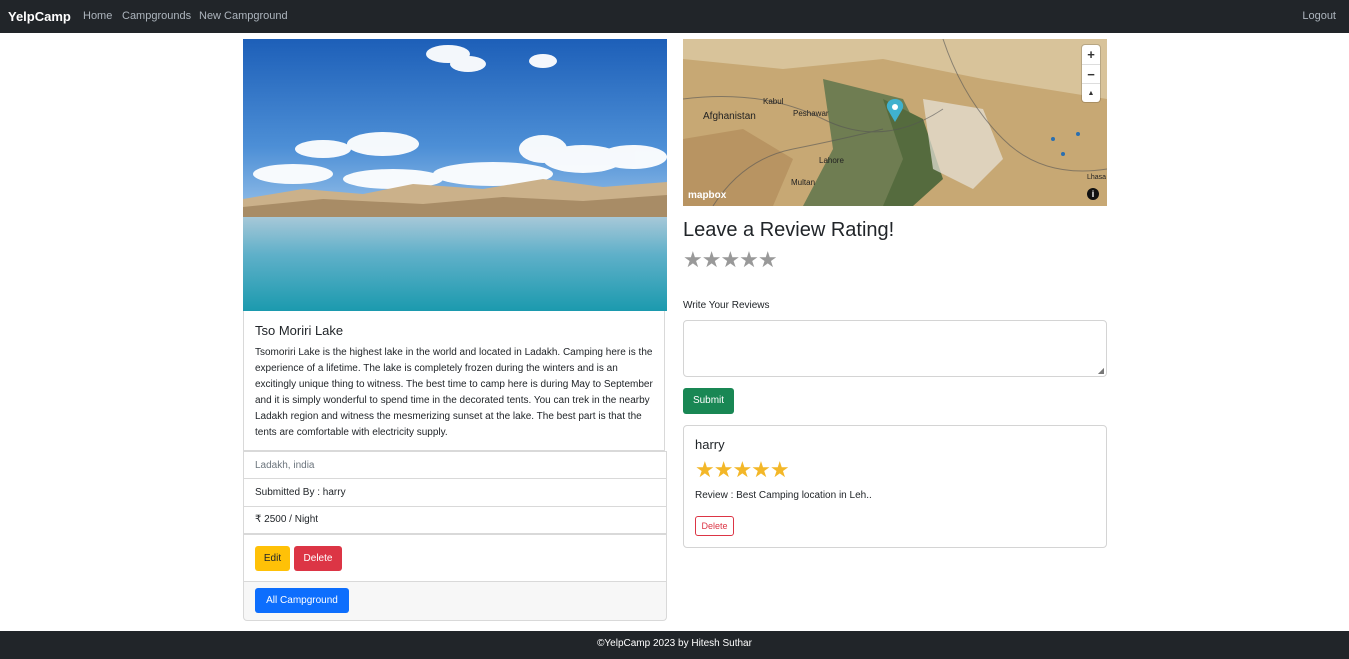 This screenshot has height=659, width=1349. What do you see at coordinates (272, 558) in the screenshot?
I see `edit-button: Edit` at bounding box center [272, 558].